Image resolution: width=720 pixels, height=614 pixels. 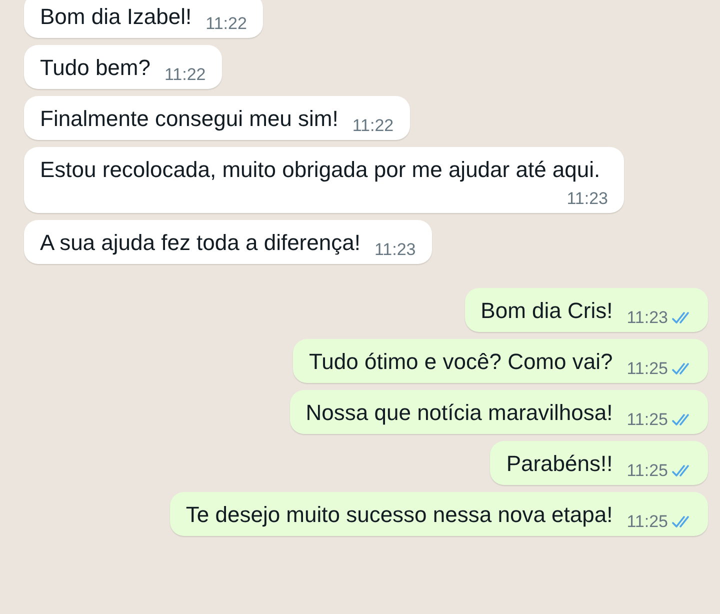 What do you see at coordinates (559, 464) in the screenshot?
I see `message-text: Parabéns!!` at bounding box center [559, 464].